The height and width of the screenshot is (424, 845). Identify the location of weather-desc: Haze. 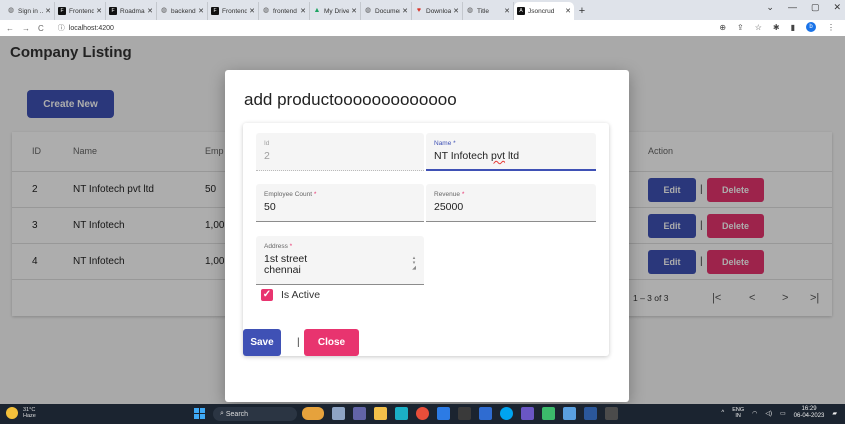
(29, 416).